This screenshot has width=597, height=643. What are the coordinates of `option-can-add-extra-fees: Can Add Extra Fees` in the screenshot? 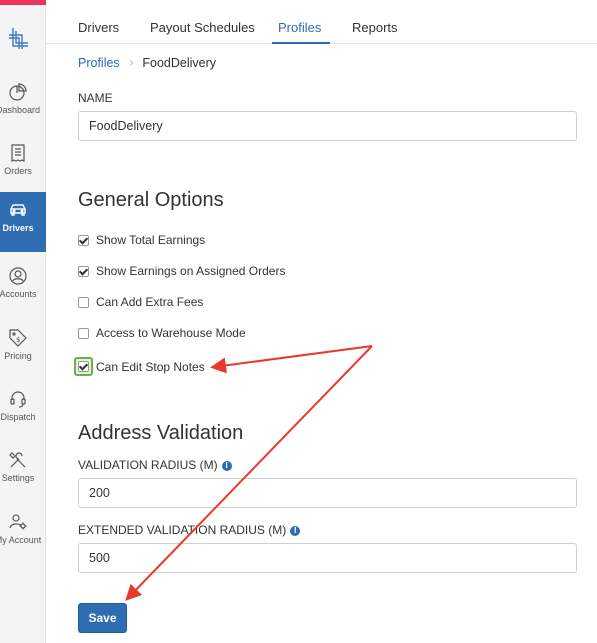 It's located at (140, 302).